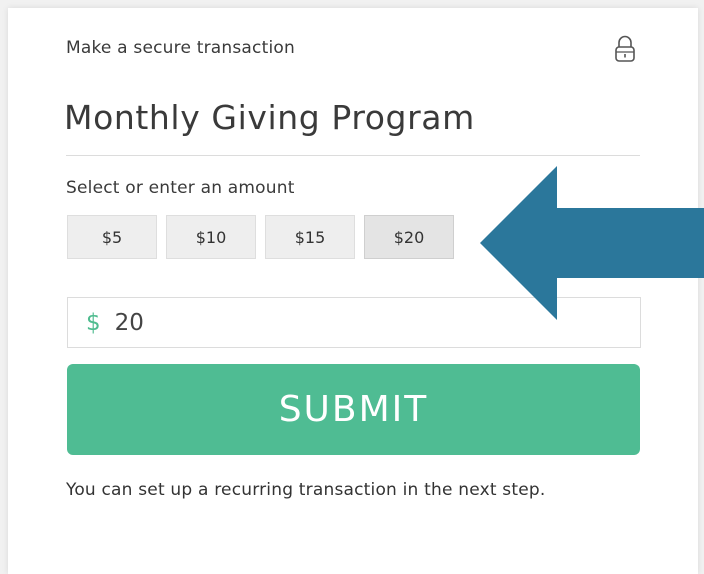 This screenshot has height=574, width=704. What do you see at coordinates (211, 237) in the screenshot?
I see `amount-button-10: $10` at bounding box center [211, 237].